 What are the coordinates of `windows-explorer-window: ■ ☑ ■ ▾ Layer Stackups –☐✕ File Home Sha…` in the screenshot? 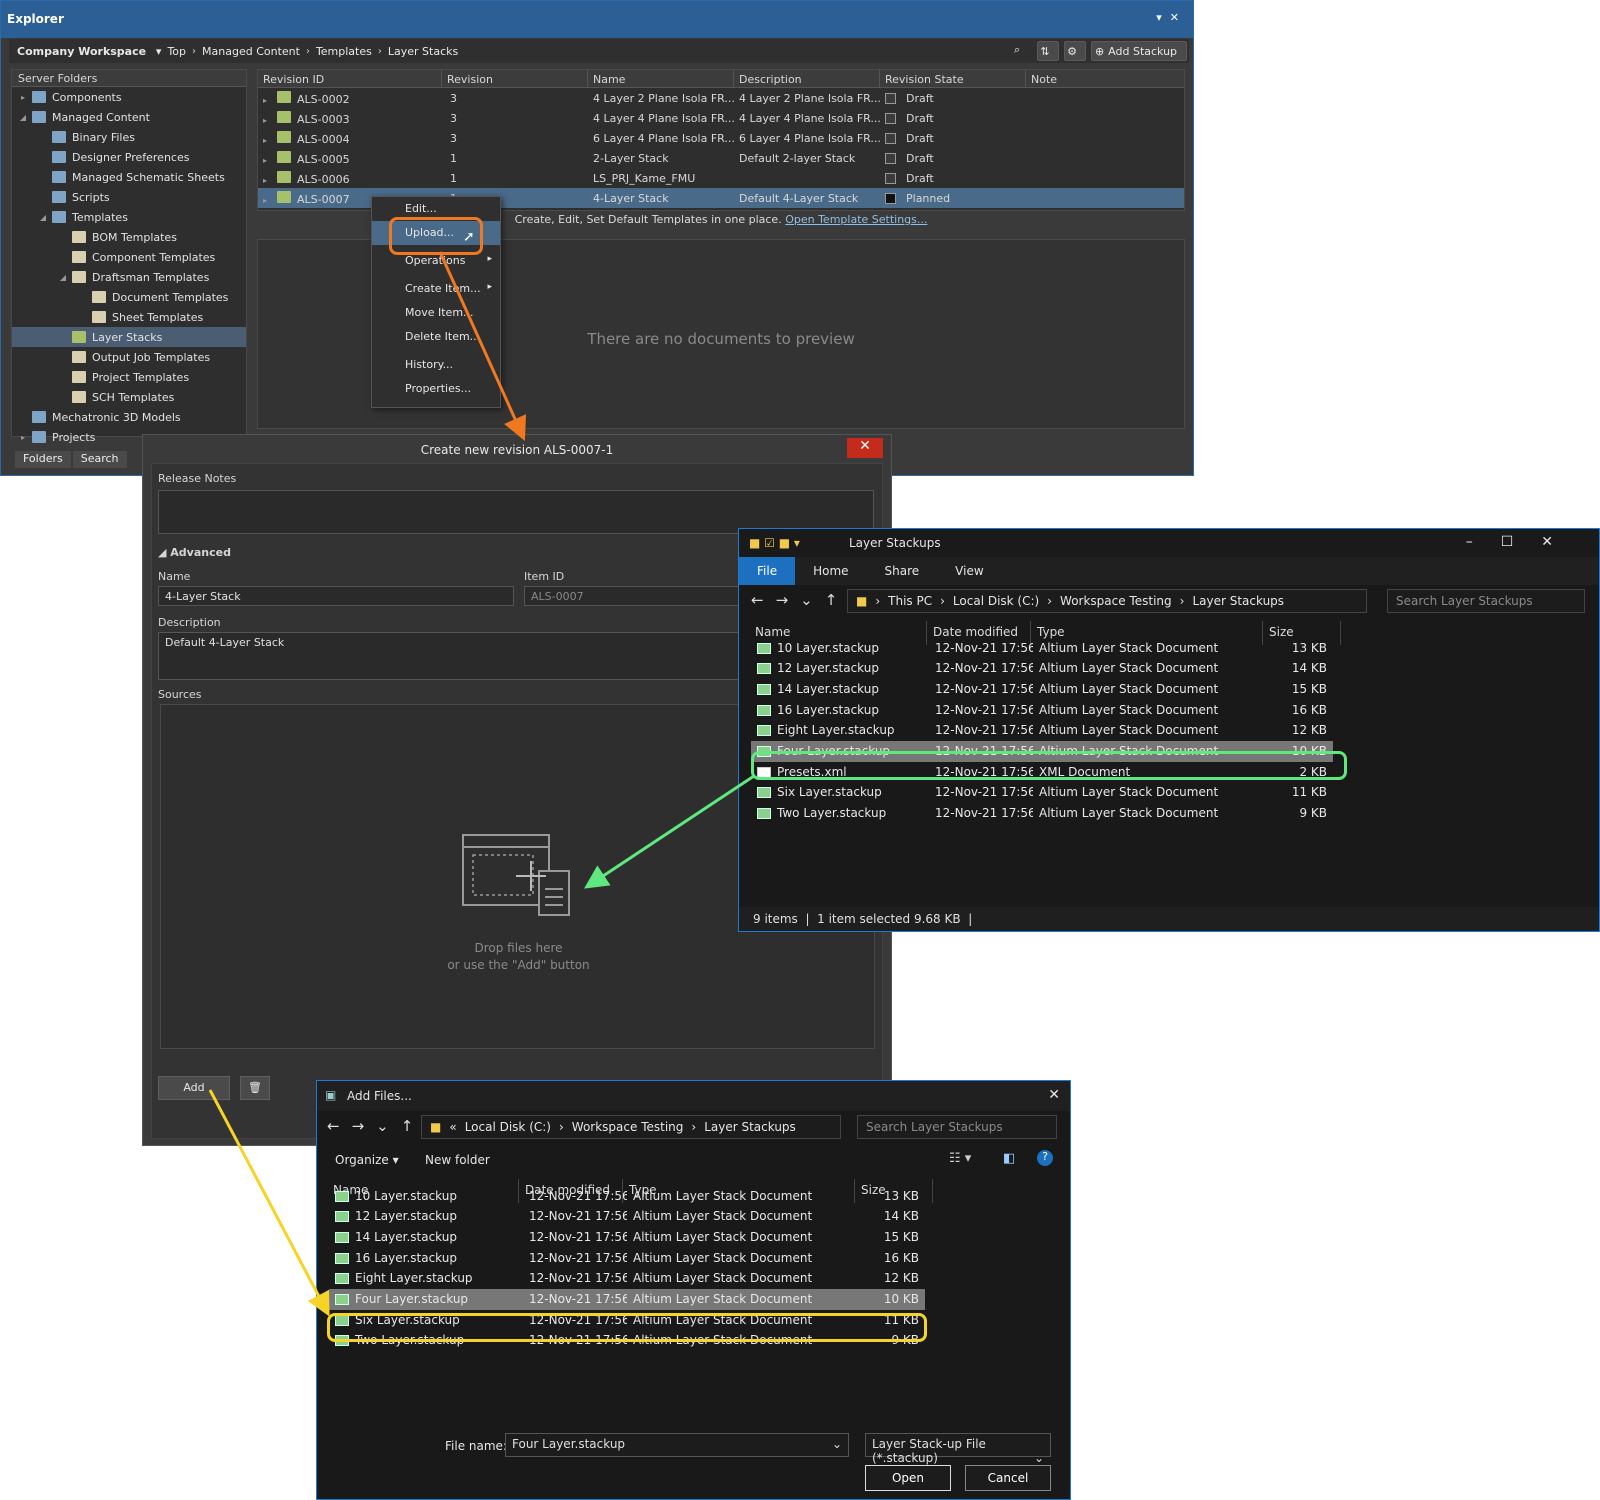 It's located at (1169, 730).